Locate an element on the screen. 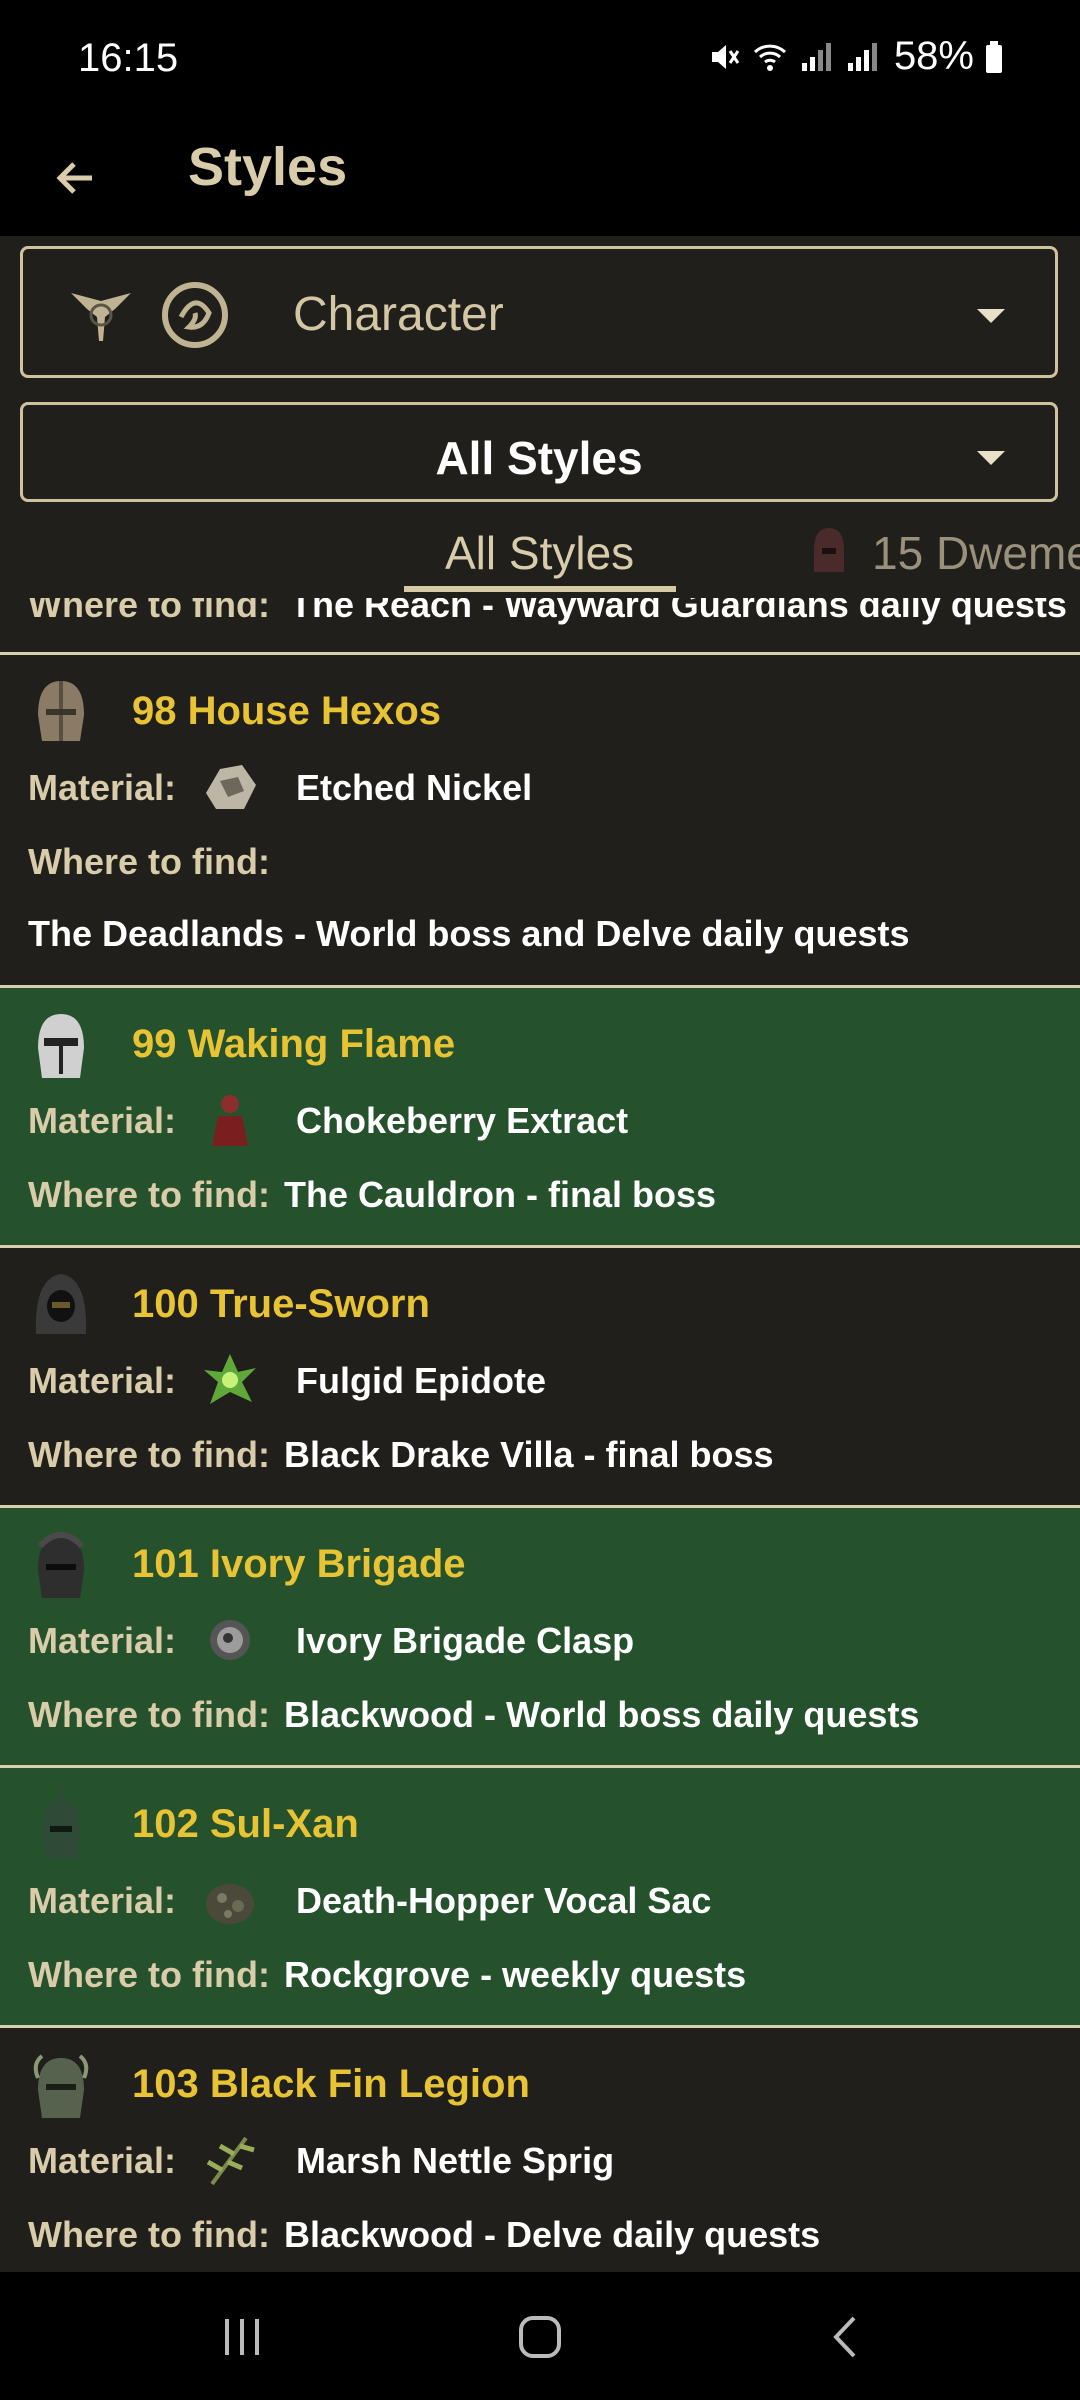  material-value: Marsh Nettle Sprig is located at coordinates (455, 2160).